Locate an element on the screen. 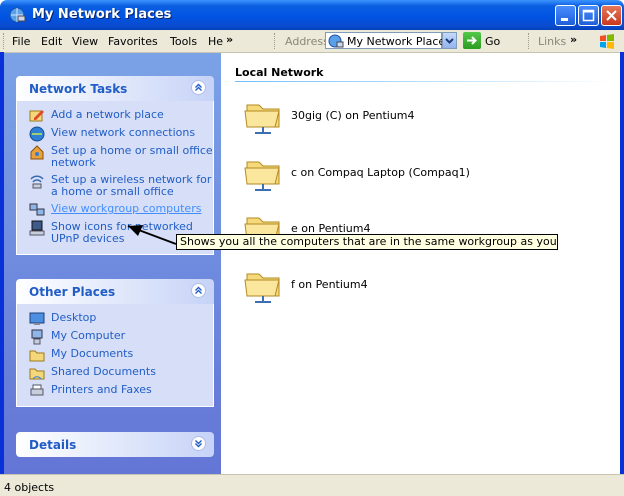 The width and height of the screenshot is (624, 496). group-divider is located at coordinates (425, 81).